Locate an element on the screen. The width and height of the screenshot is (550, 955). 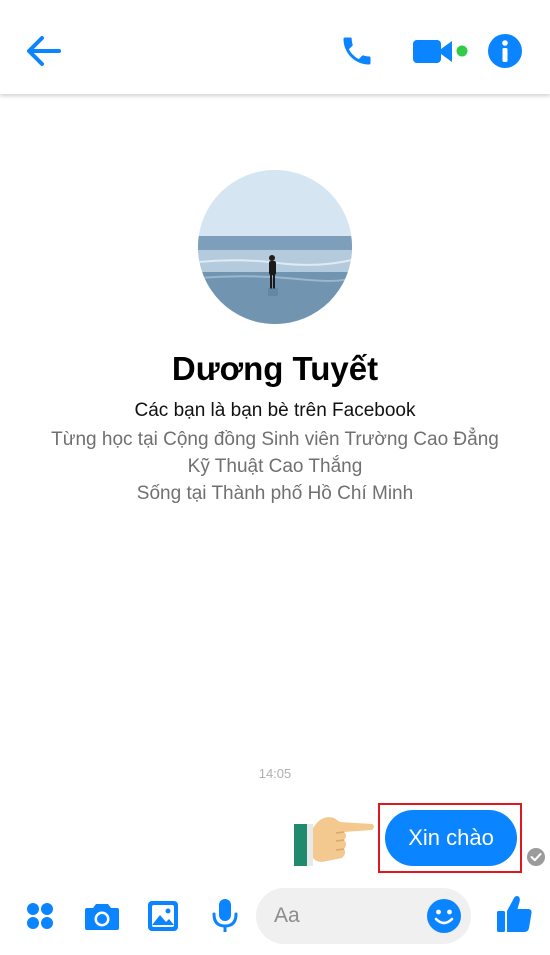
back-button is located at coordinates (43, 51).